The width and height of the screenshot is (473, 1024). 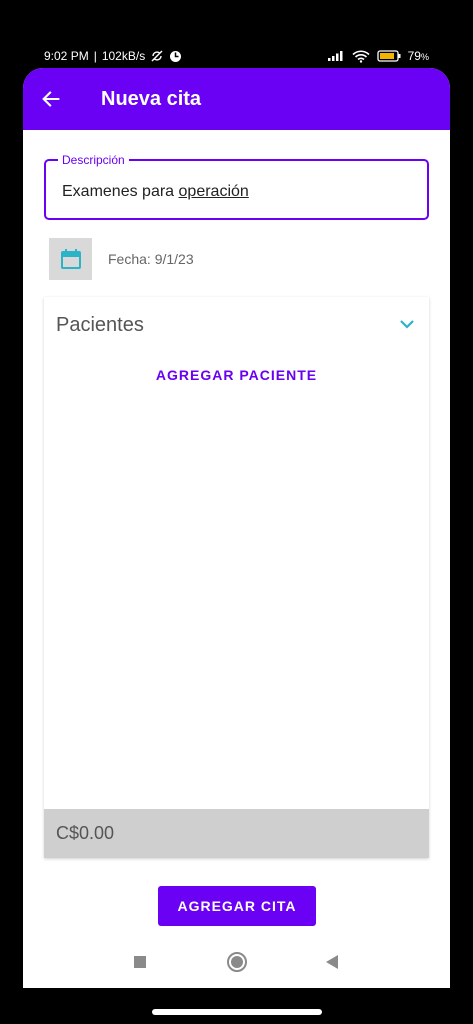 I want to click on home-indicator, so click(x=237, y=1012).